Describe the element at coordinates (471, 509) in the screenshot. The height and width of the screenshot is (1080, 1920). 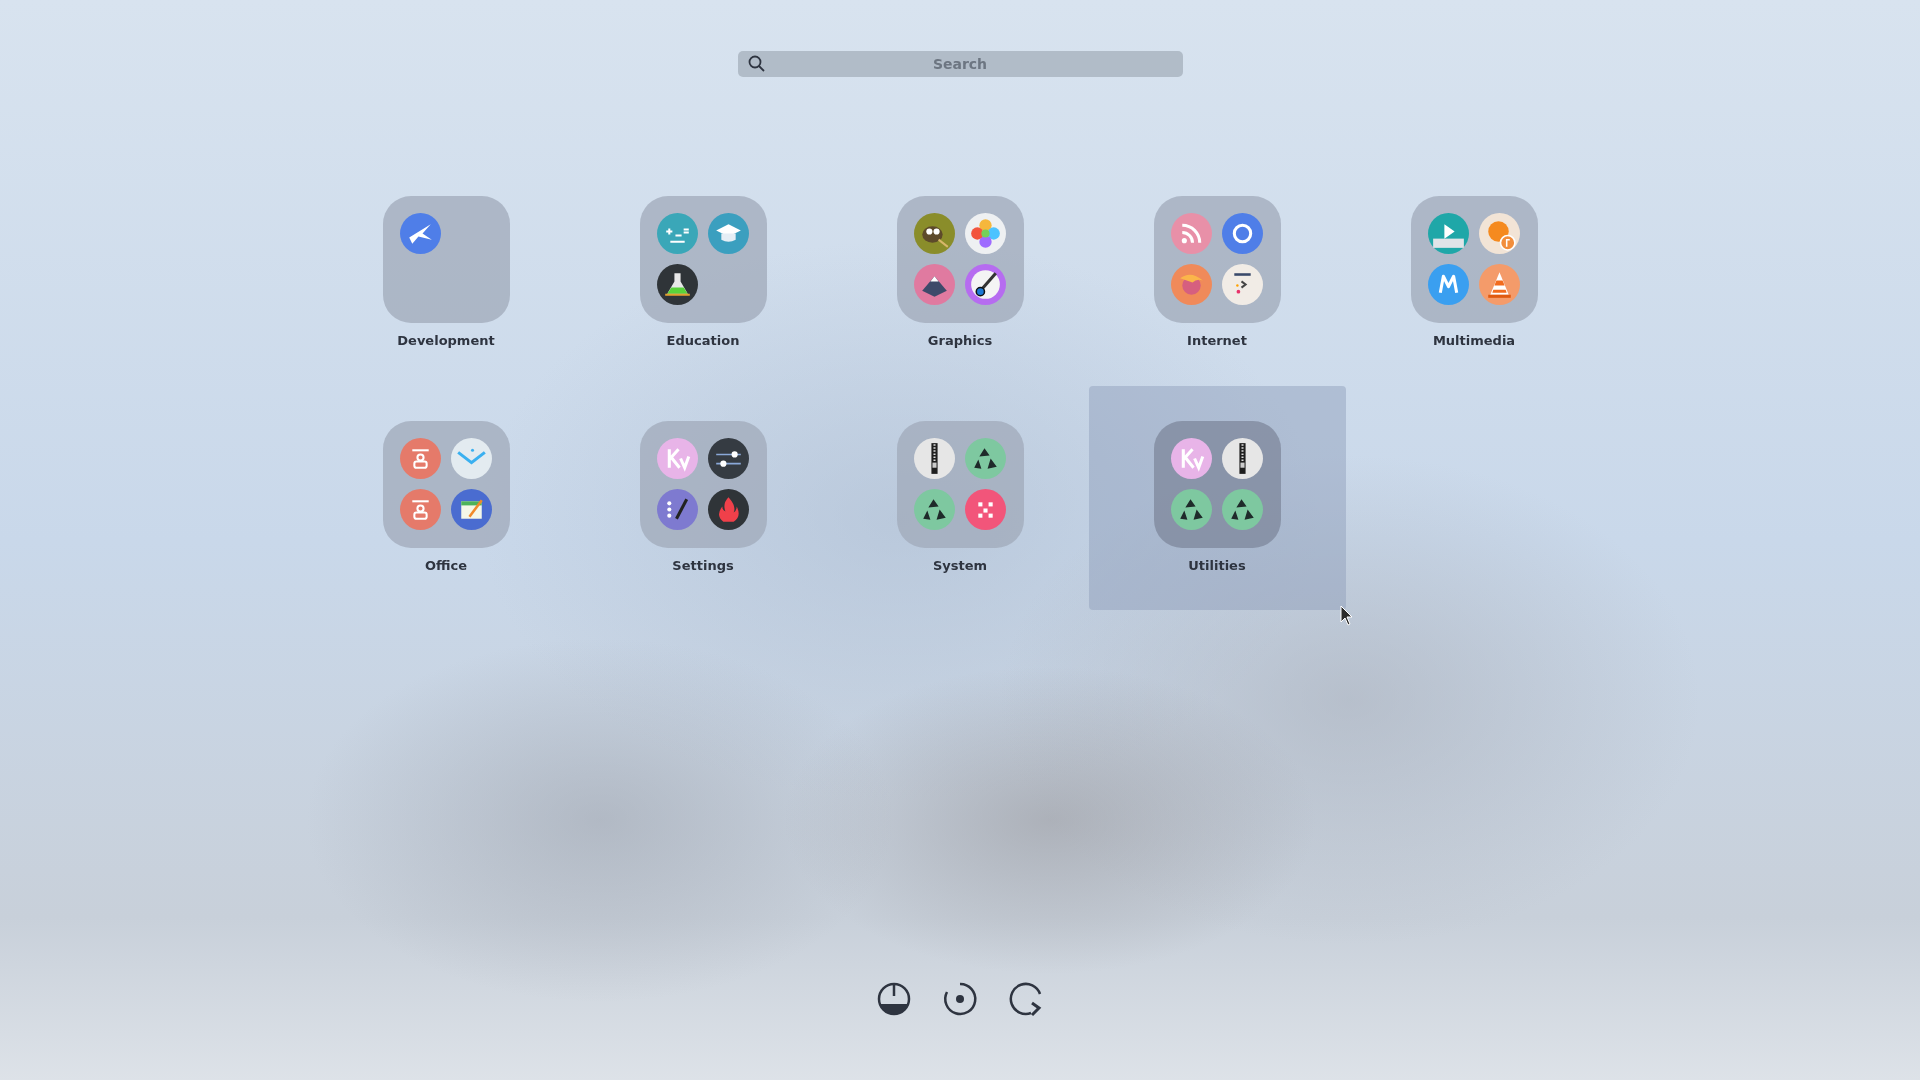
I see `calendar-pencil-icon` at that location.